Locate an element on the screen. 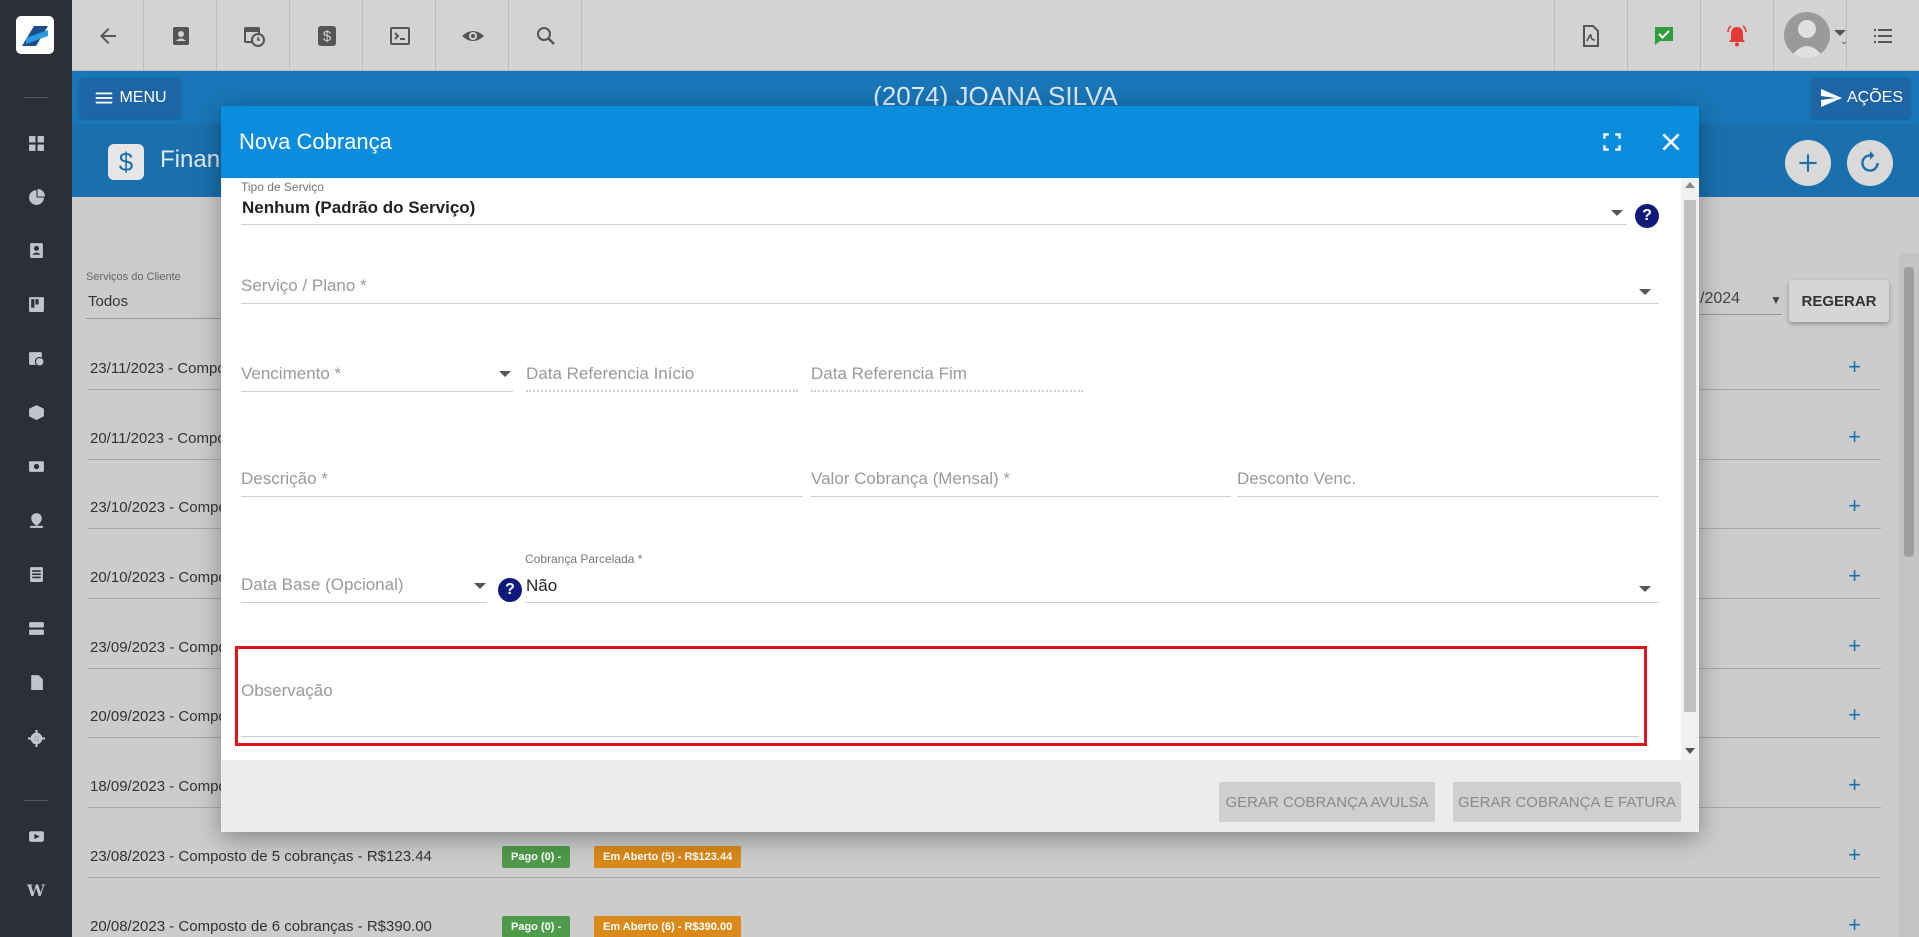  map-pin-icon is located at coordinates (36, 520).